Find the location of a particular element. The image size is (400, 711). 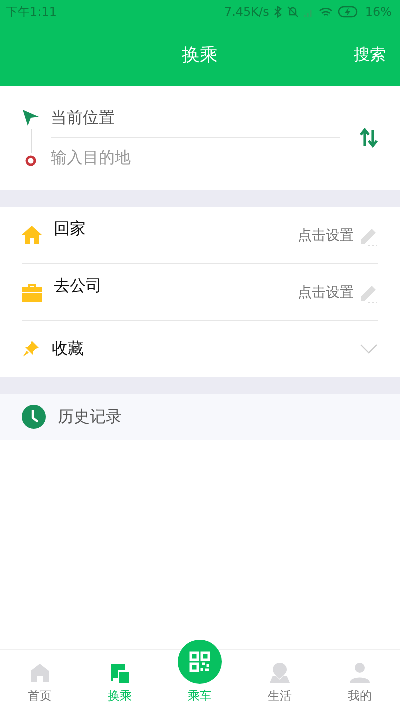

bluetooth-icon is located at coordinates (278, 12).